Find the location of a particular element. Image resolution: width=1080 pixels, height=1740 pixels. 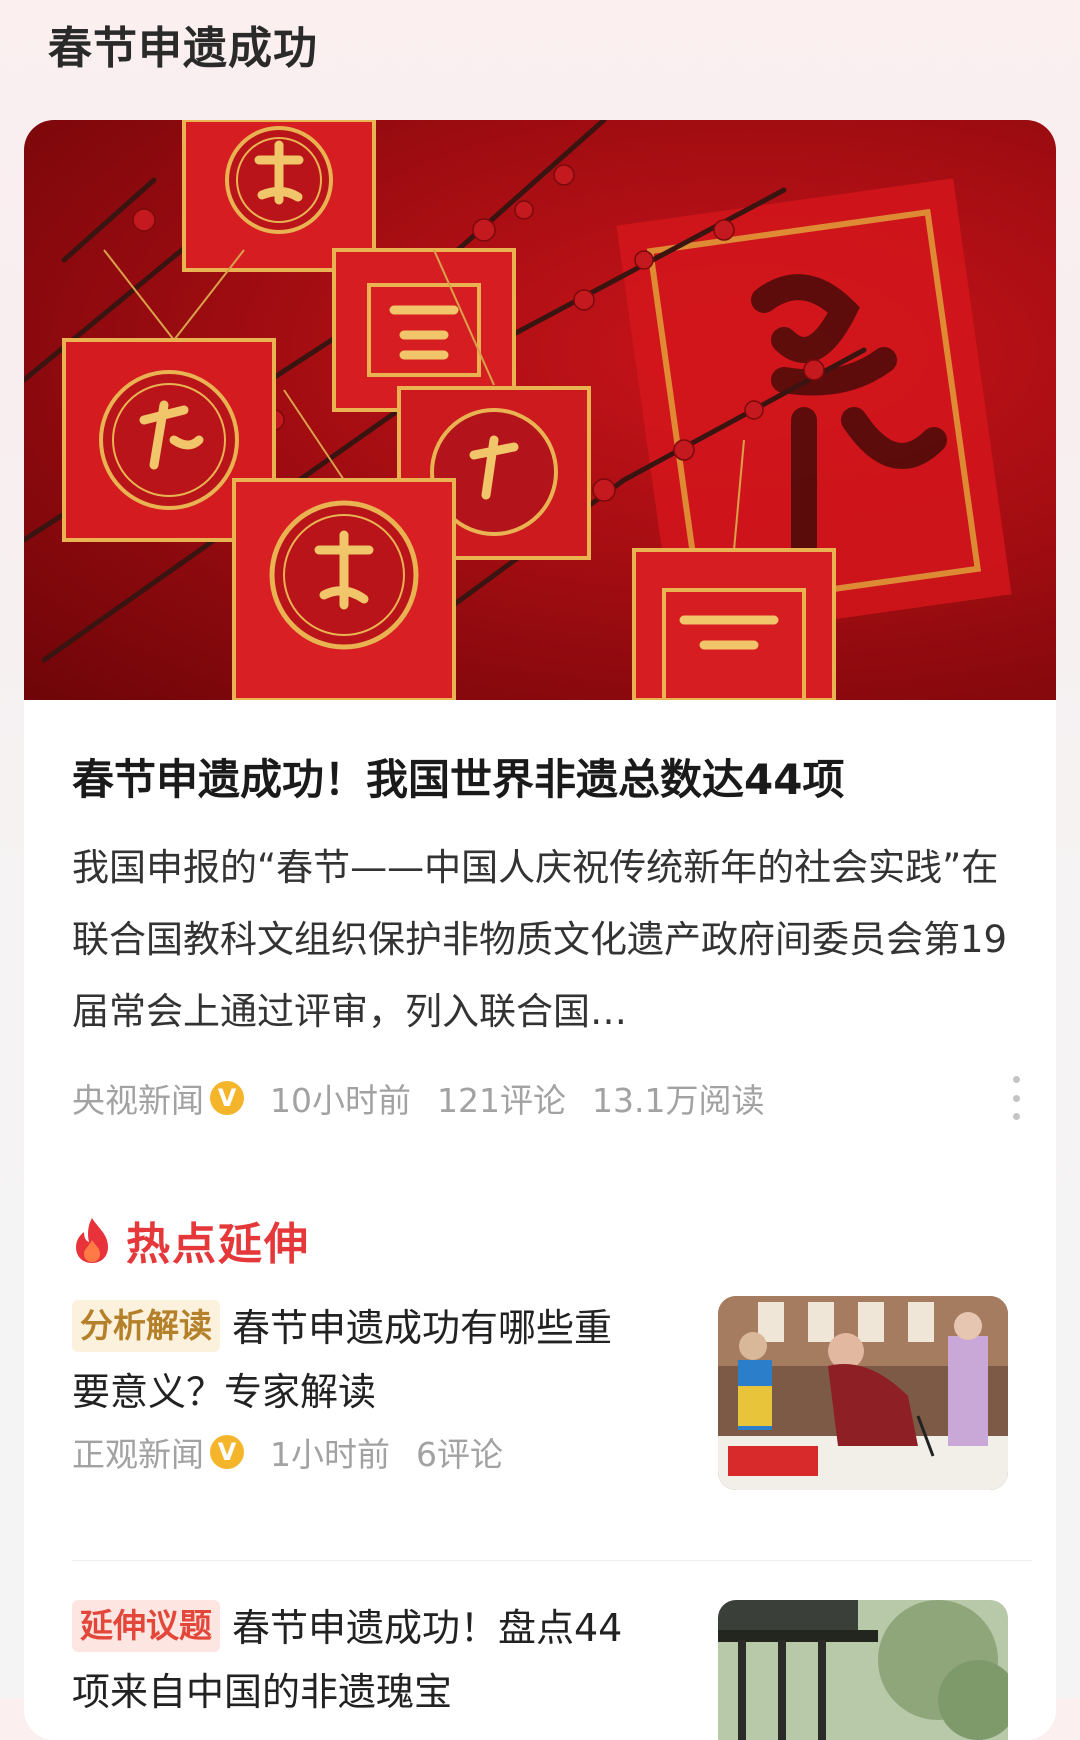

calligraphy-scene-illustration is located at coordinates (863, 1393).